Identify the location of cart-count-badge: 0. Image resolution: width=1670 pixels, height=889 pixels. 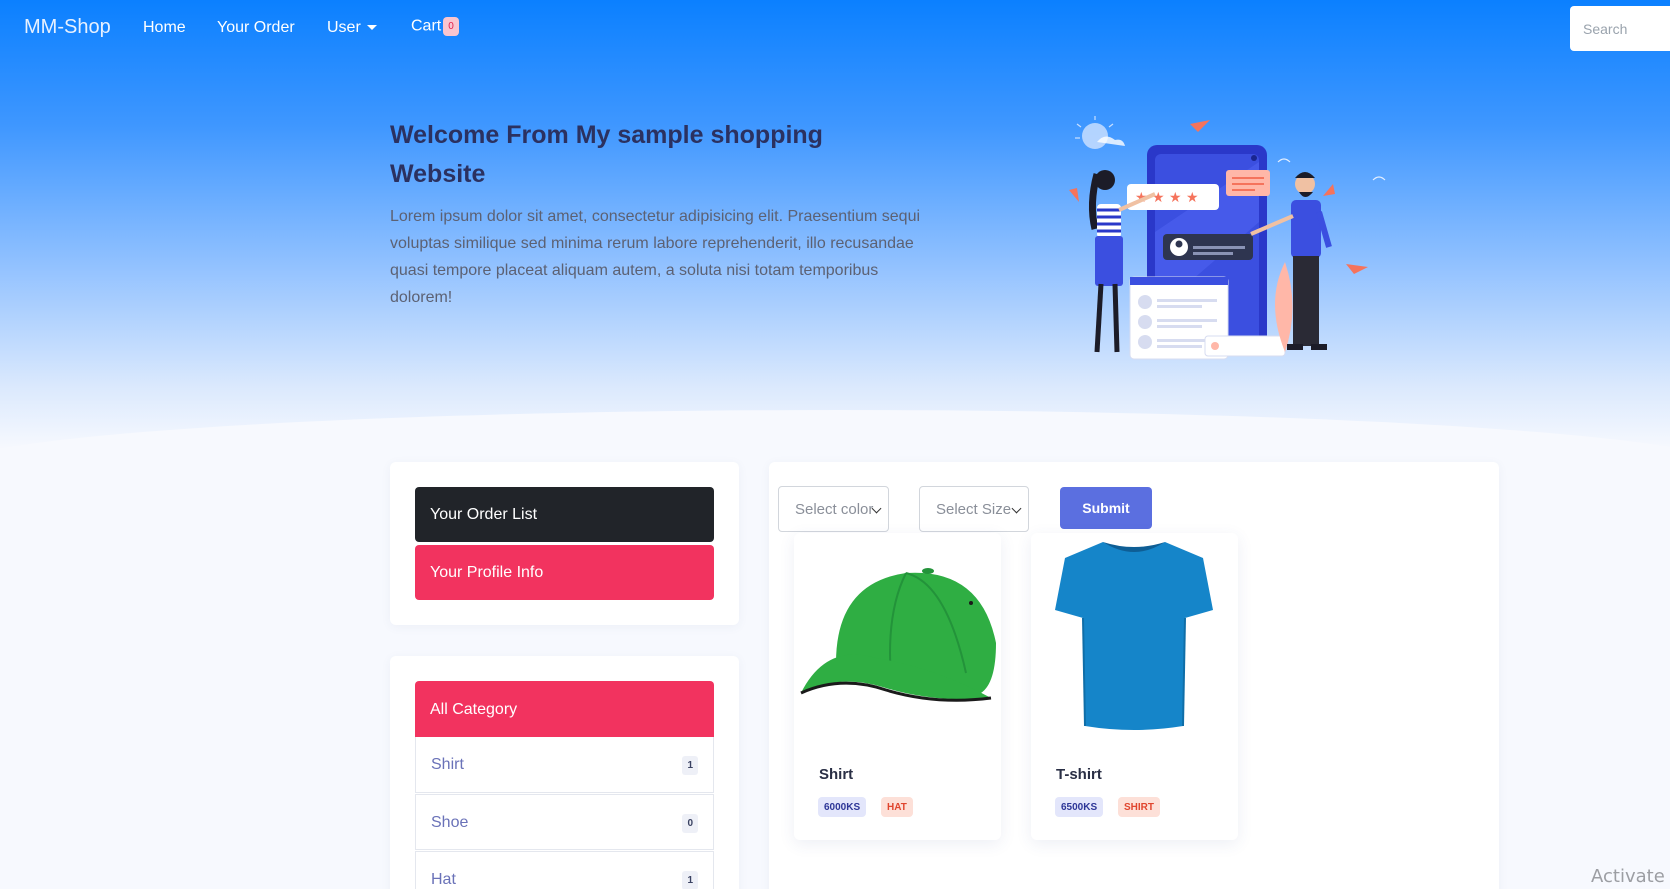
(451, 26).